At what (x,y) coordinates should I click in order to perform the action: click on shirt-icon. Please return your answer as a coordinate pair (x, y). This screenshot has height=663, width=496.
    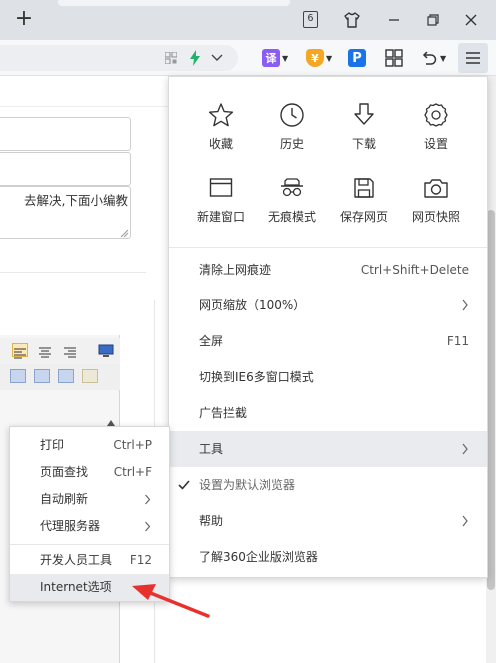
    Looking at the image, I should click on (352, 20).